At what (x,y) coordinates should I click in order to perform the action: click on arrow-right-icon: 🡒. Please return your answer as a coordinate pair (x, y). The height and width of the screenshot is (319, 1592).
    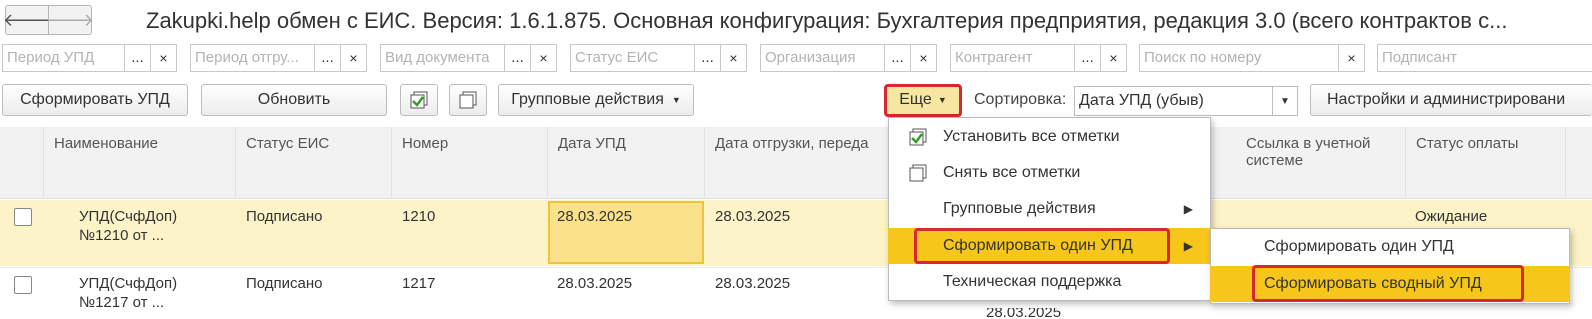
    Looking at the image, I should click on (70, 19).